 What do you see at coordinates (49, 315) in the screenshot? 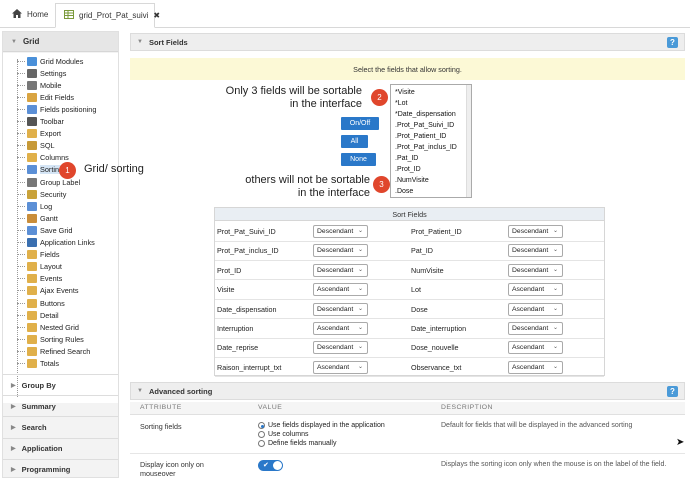
I see `sidebar-item-label: Detail` at bounding box center [49, 315].